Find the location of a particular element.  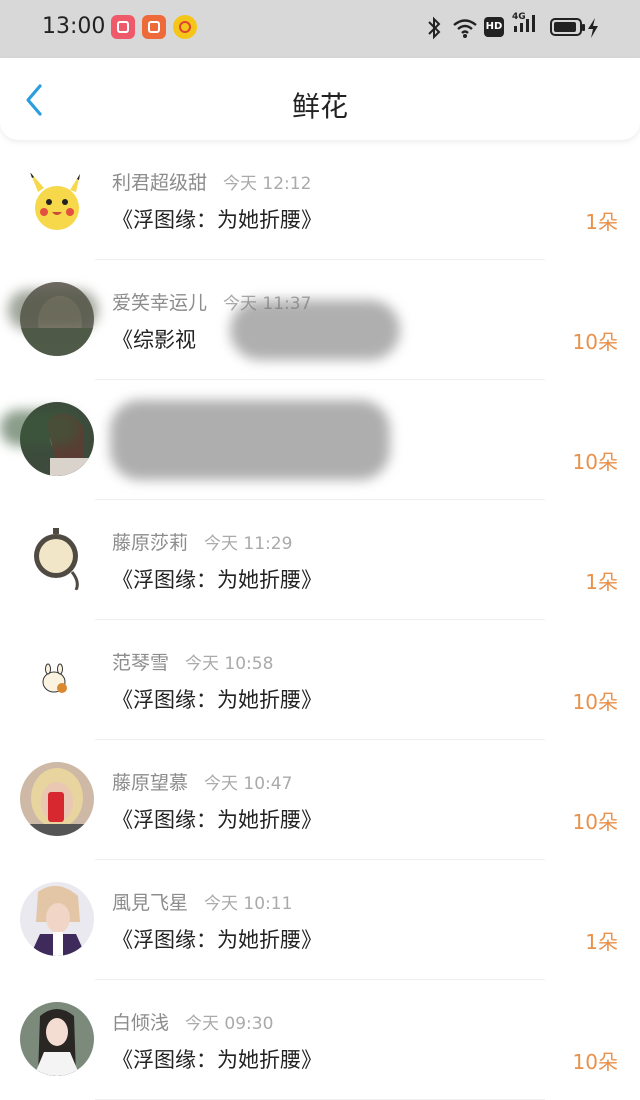

gift-time: 今天 10:58 is located at coordinates (229, 664).